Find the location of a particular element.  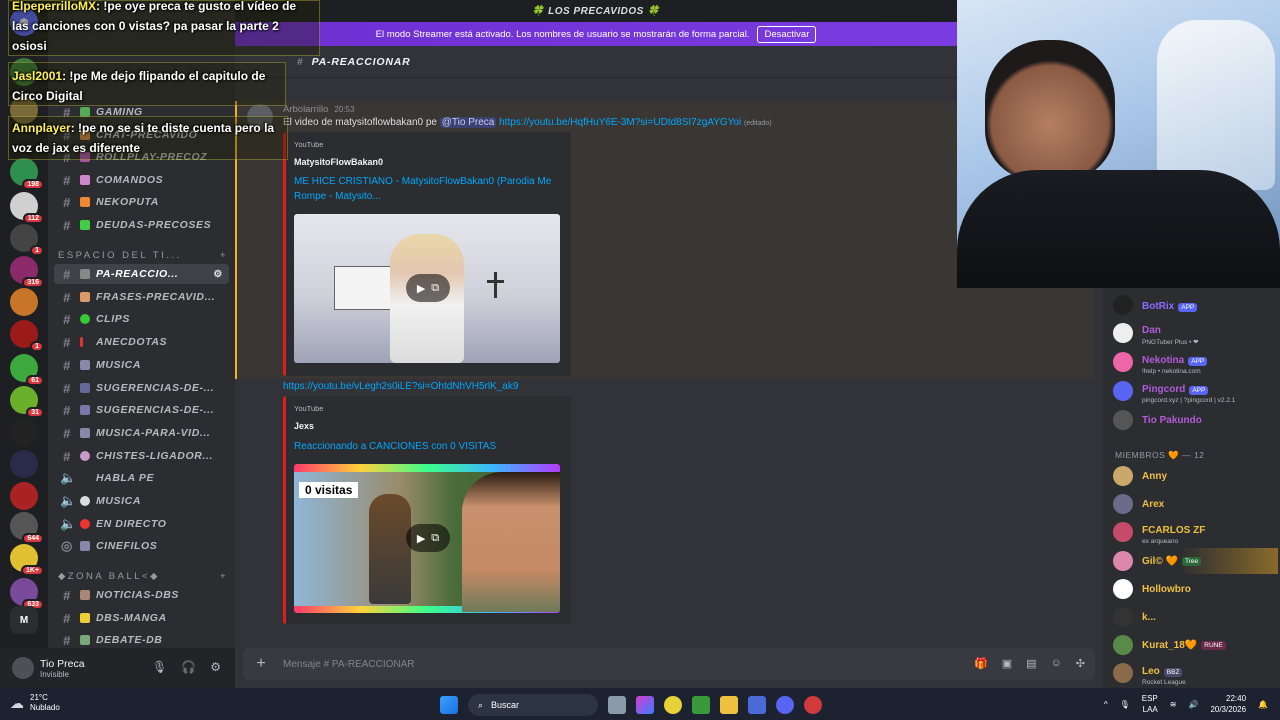

channel-deudas: # DEUDAS-PRECOSES is located at coordinates (141, 225).